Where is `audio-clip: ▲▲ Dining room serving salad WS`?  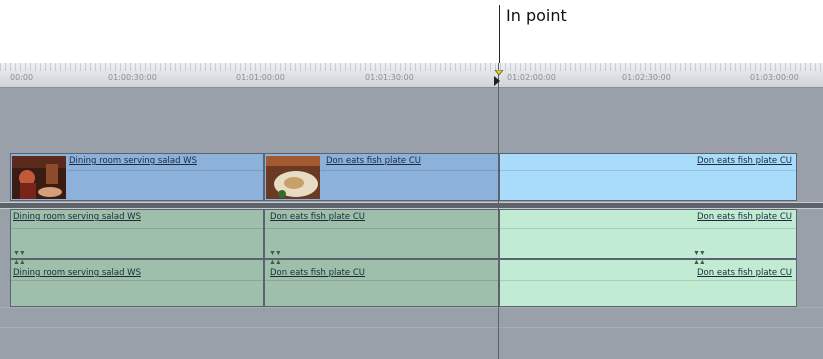 audio-clip: ▲▲ Dining room serving salad WS is located at coordinates (137, 283).